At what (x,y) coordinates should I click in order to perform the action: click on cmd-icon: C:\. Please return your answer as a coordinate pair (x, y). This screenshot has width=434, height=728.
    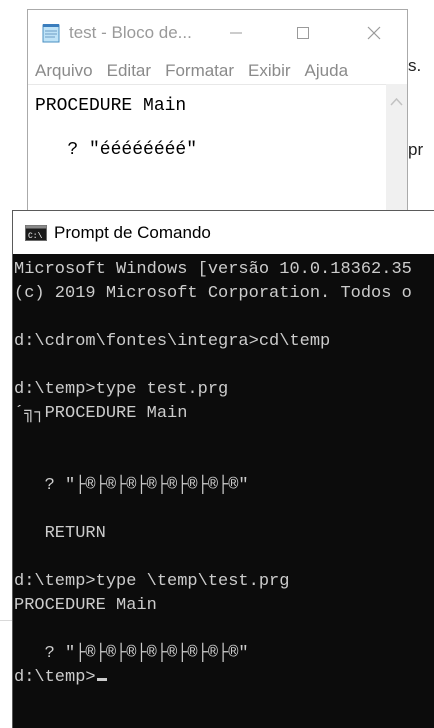
    Looking at the image, I should click on (36, 233).